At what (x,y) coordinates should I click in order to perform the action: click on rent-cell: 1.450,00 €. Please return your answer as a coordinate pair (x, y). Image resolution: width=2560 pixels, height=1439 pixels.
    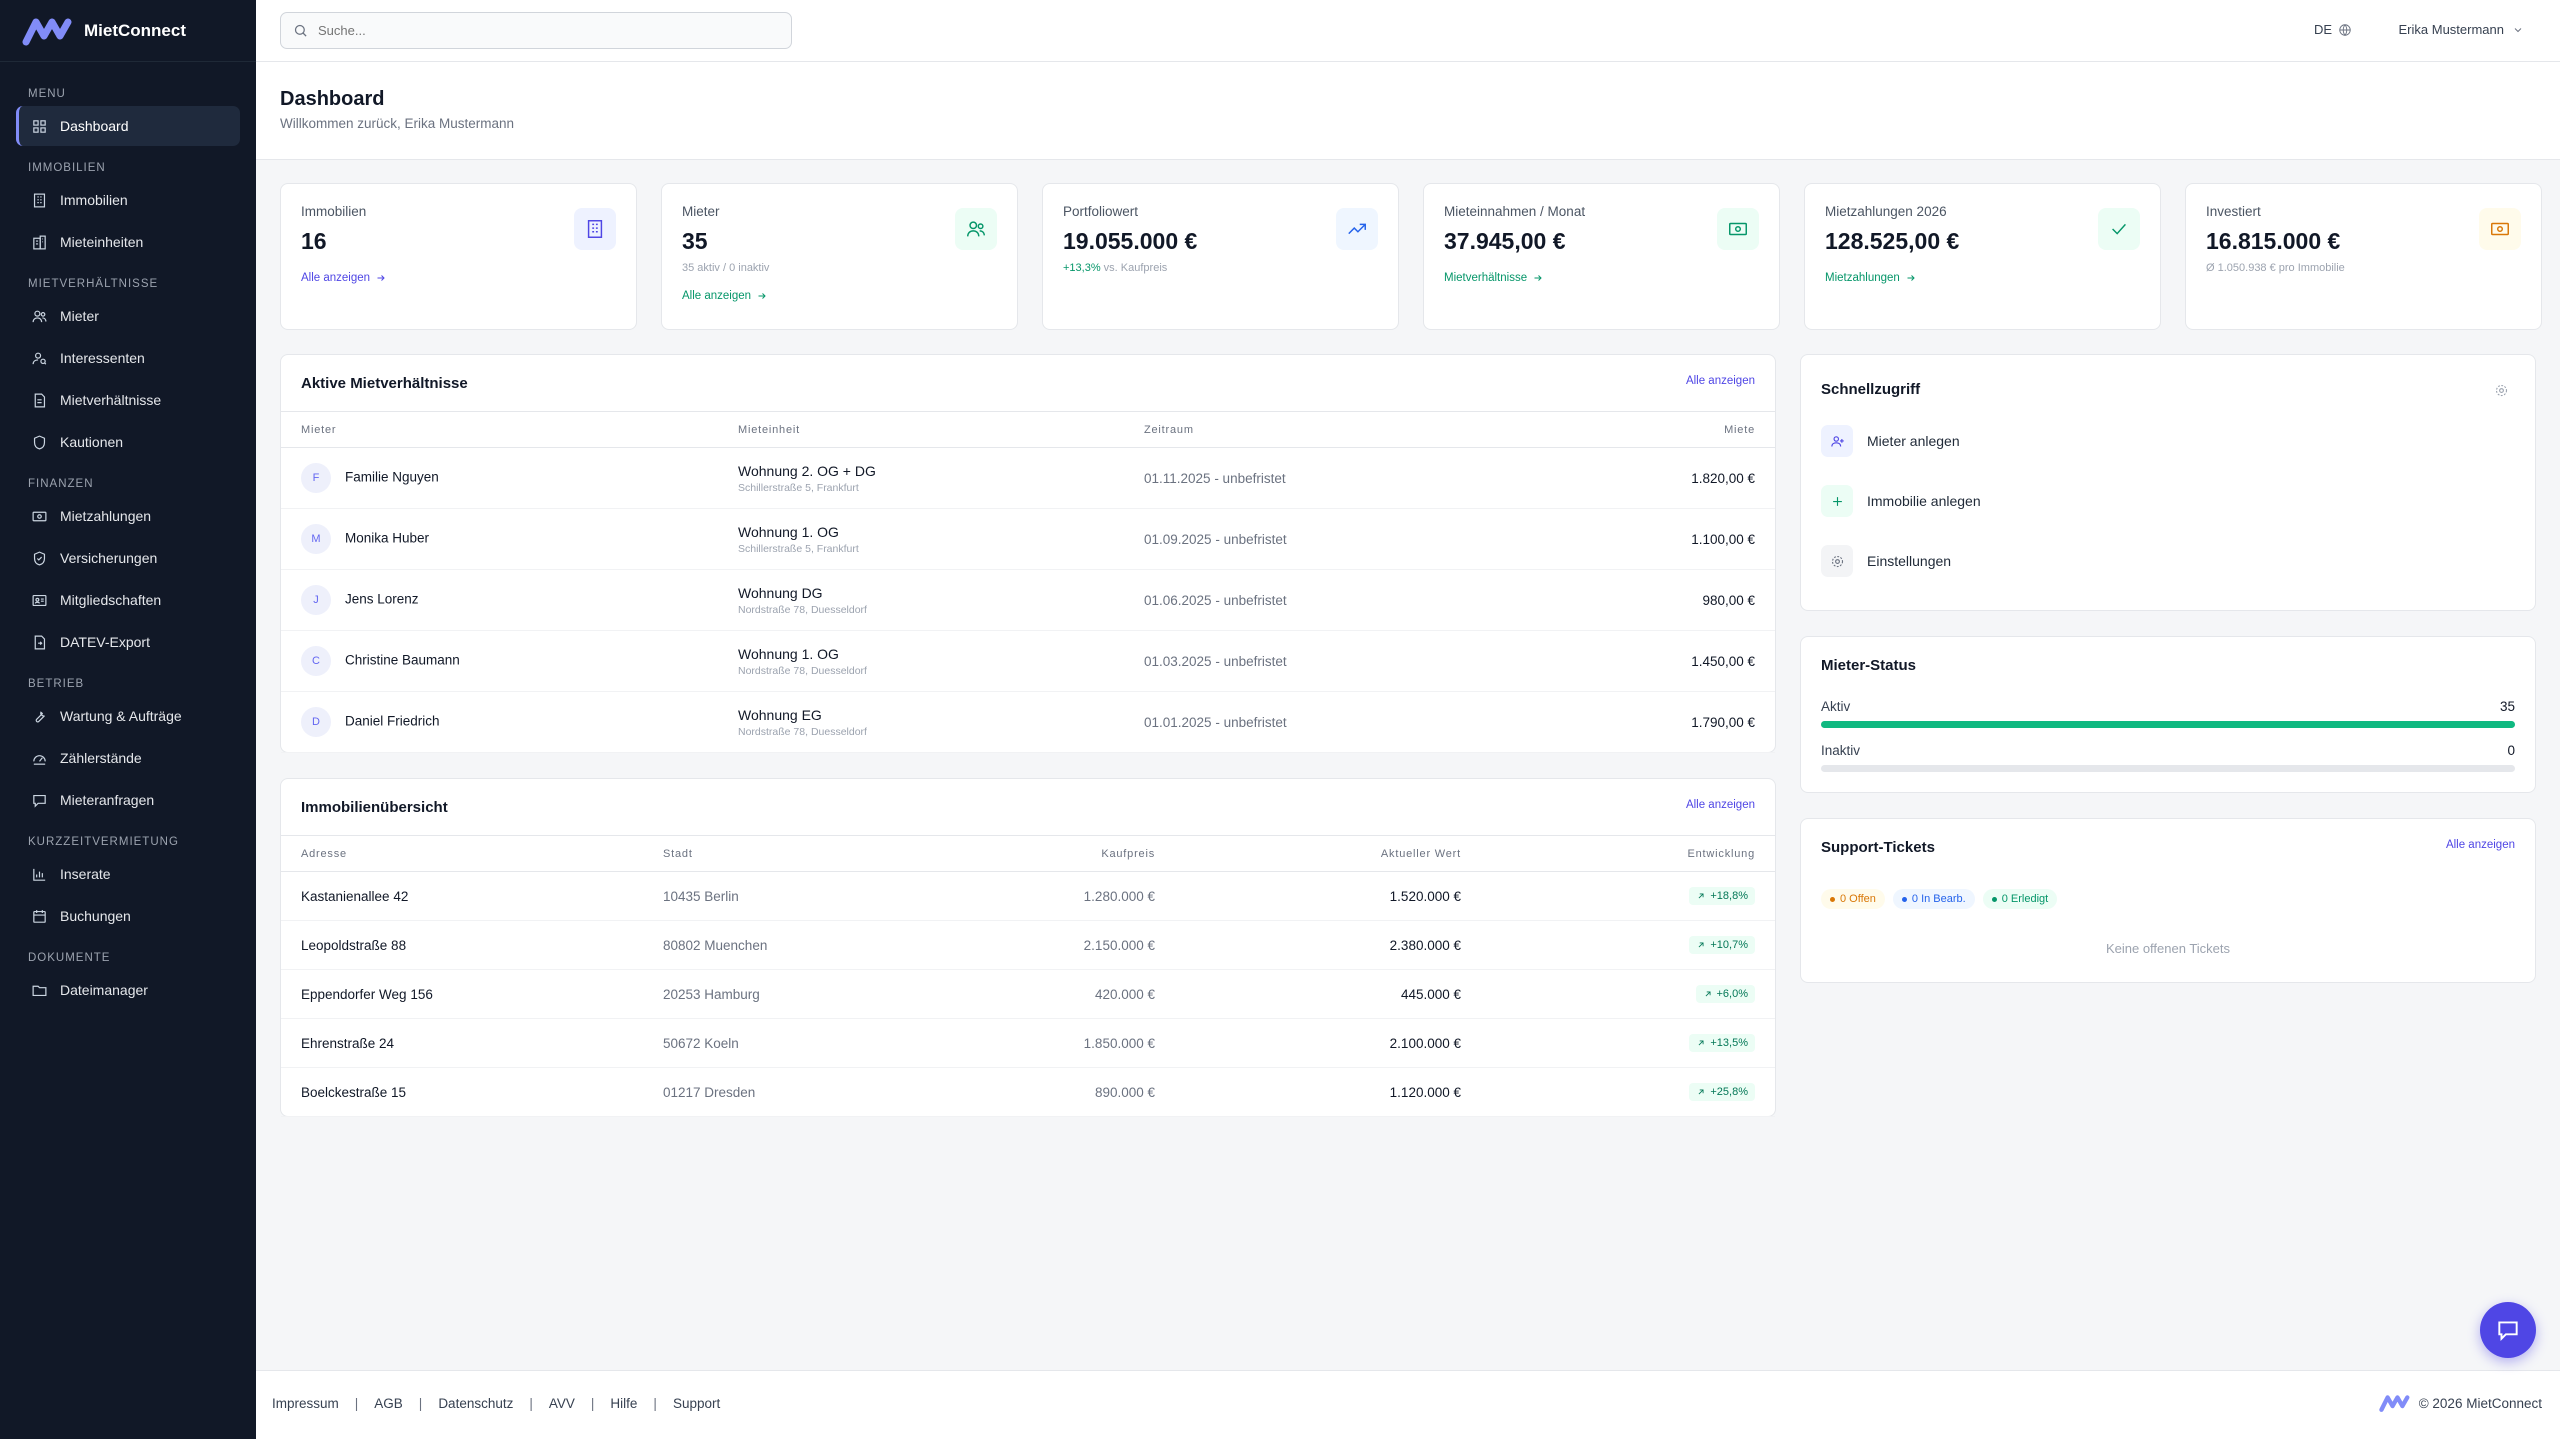
    Looking at the image, I should click on (1624, 661).